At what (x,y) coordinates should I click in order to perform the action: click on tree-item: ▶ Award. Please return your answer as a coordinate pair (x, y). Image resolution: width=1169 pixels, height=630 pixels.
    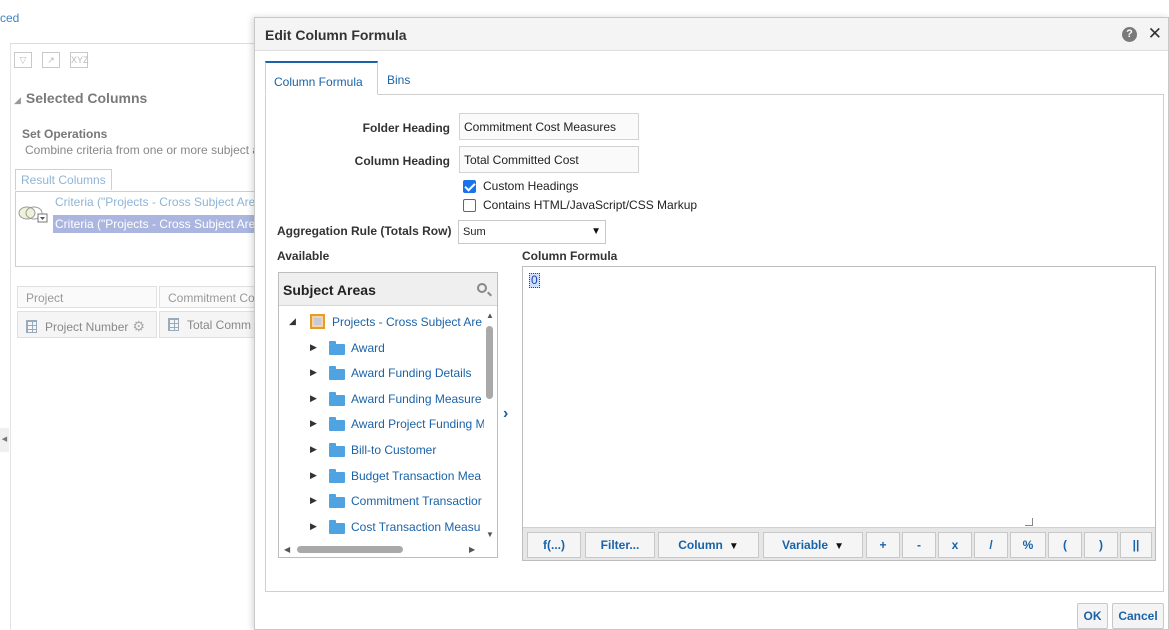
    Looking at the image, I should click on (381, 350).